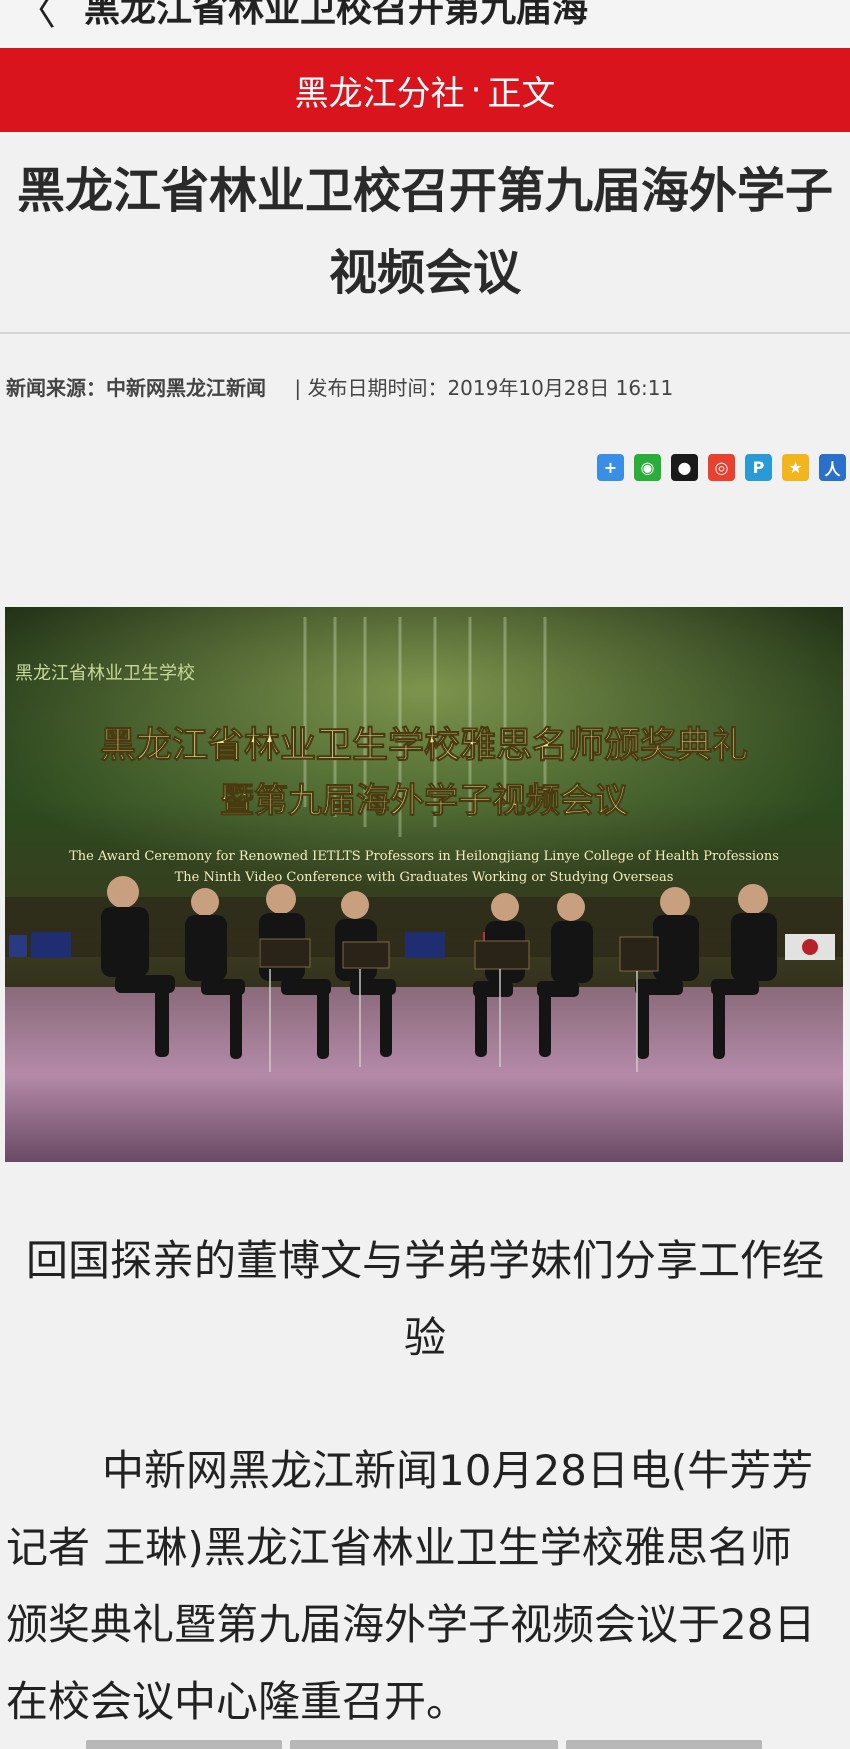 Image resolution: width=850 pixels, height=1749 pixels. Describe the element at coordinates (521, 93) in the screenshot. I see `section-name: 正文` at that location.